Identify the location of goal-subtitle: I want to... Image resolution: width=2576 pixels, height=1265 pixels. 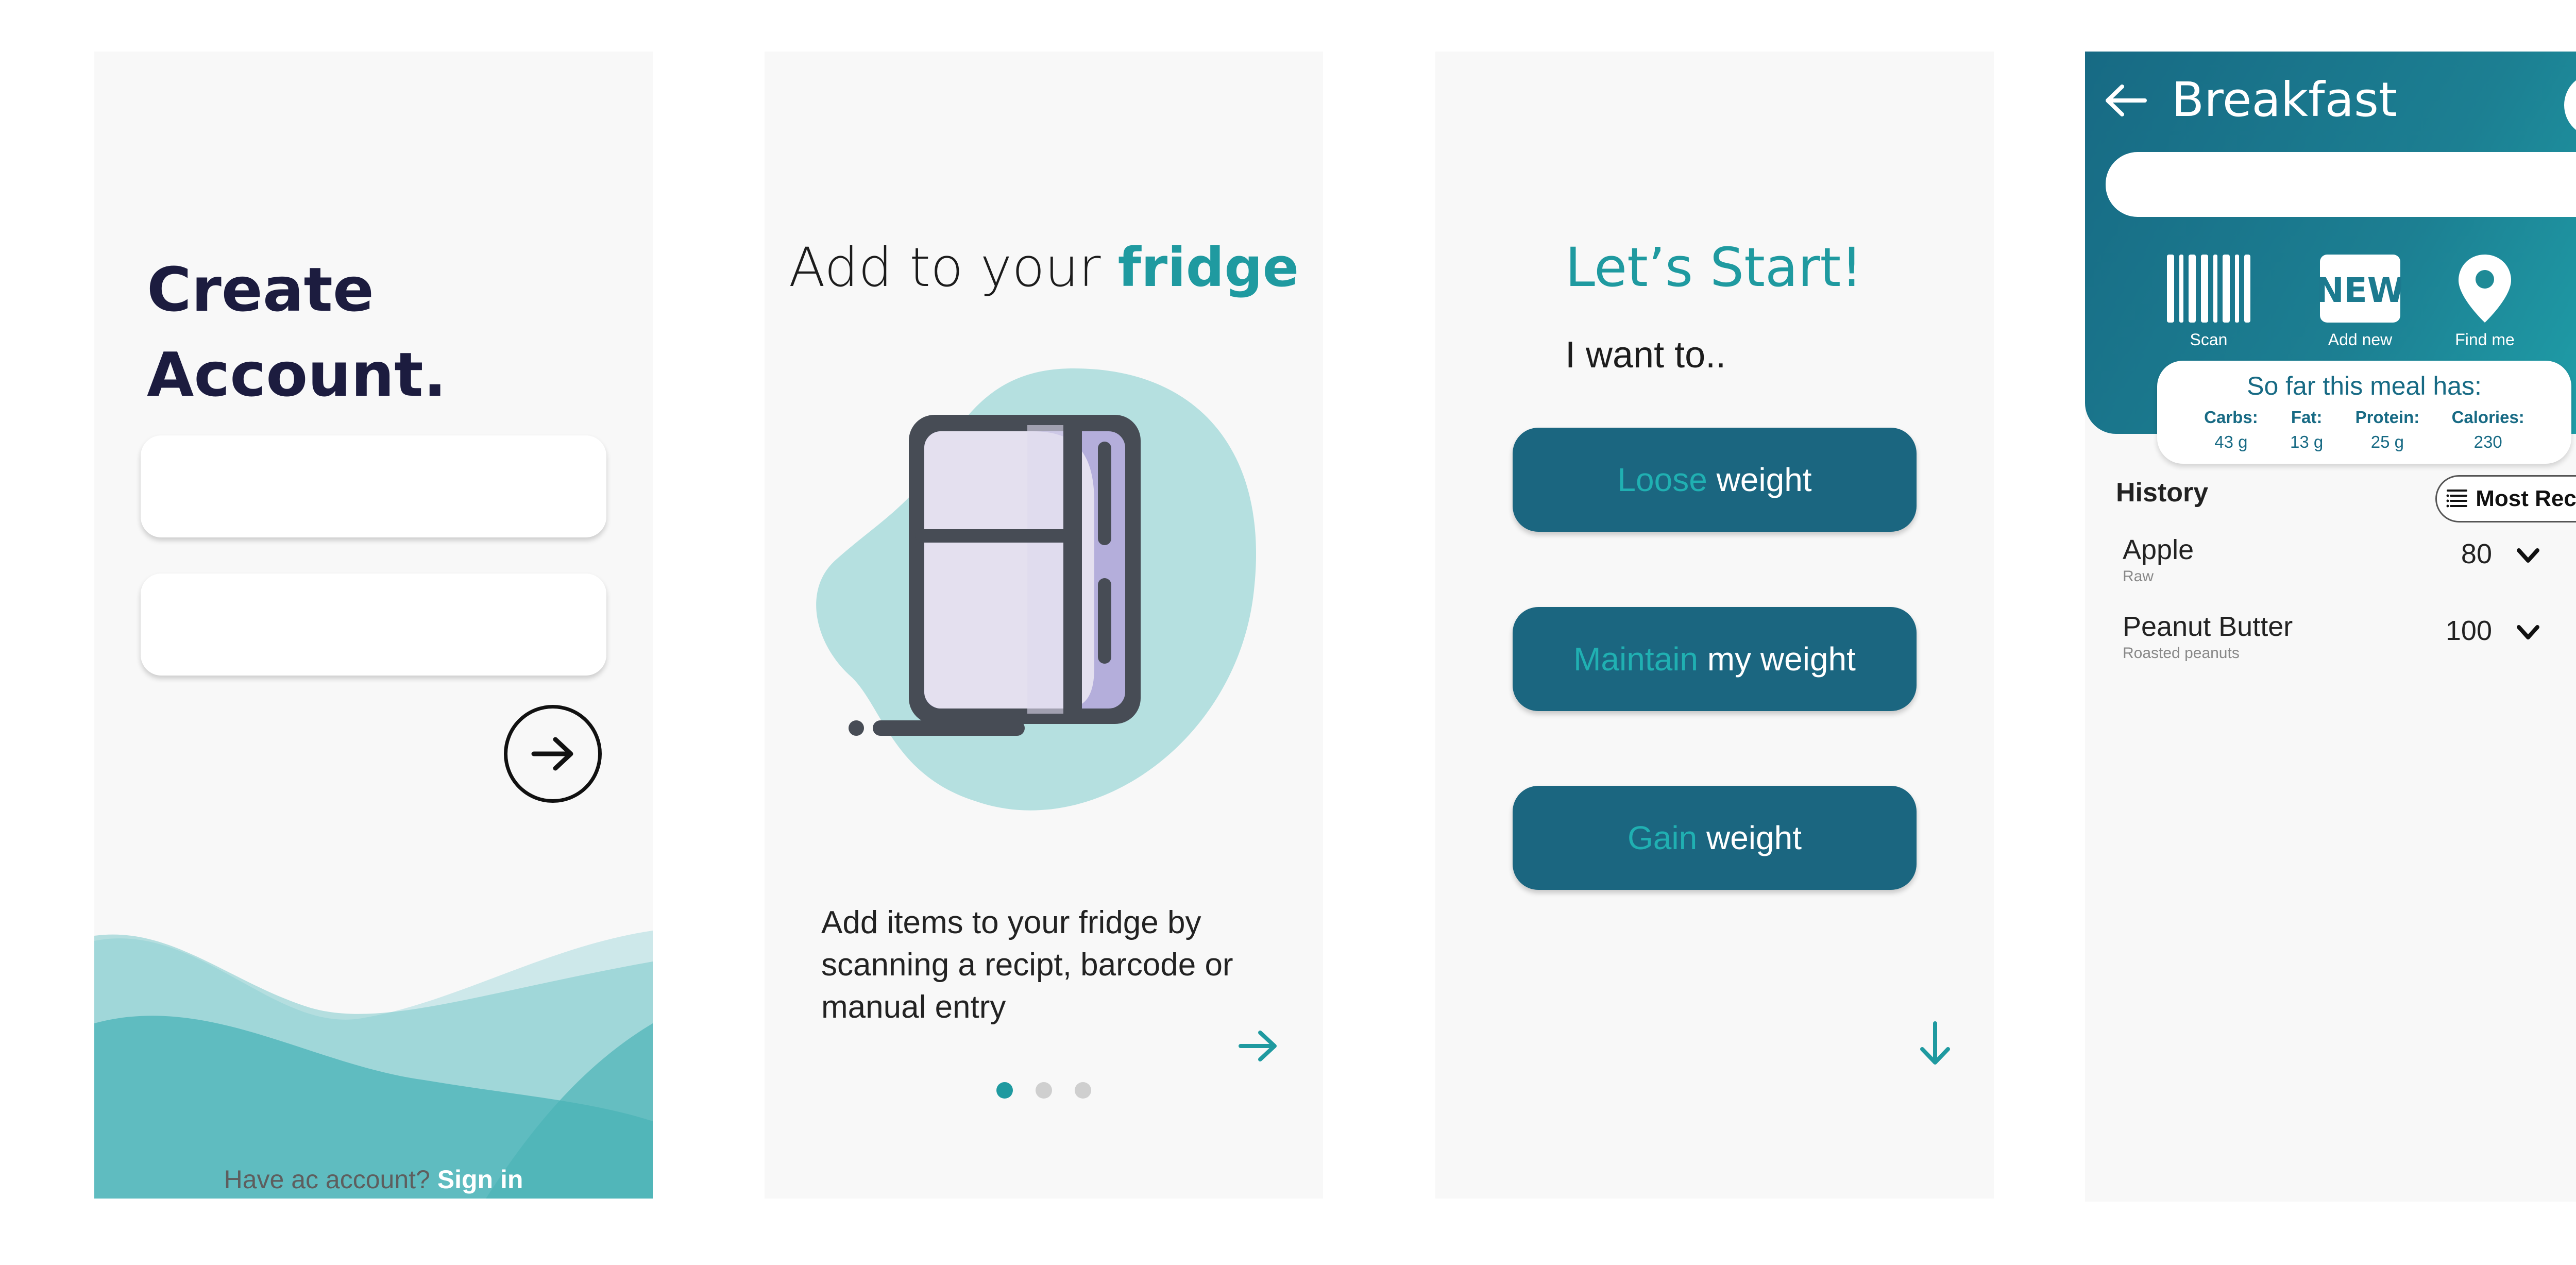
(1645, 355).